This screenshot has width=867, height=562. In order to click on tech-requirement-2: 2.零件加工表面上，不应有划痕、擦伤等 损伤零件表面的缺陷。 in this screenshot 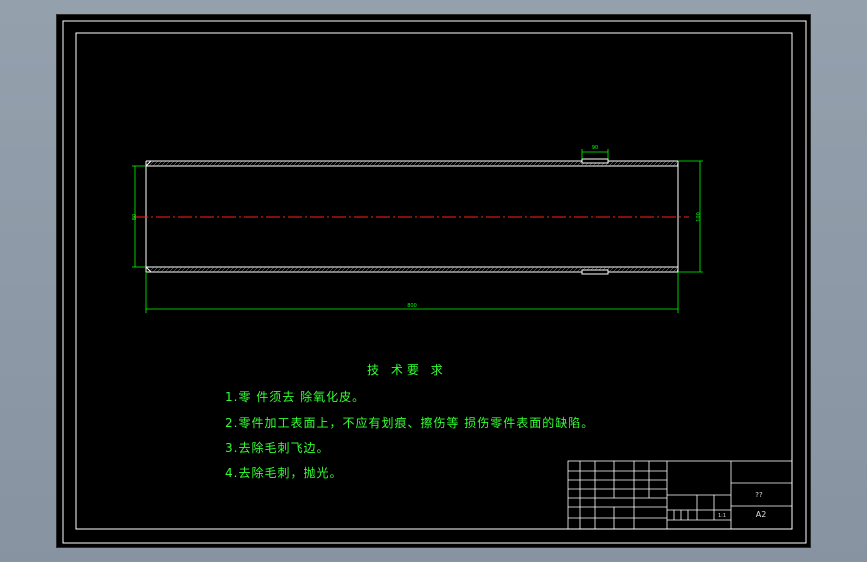, I will do `click(410, 423)`.